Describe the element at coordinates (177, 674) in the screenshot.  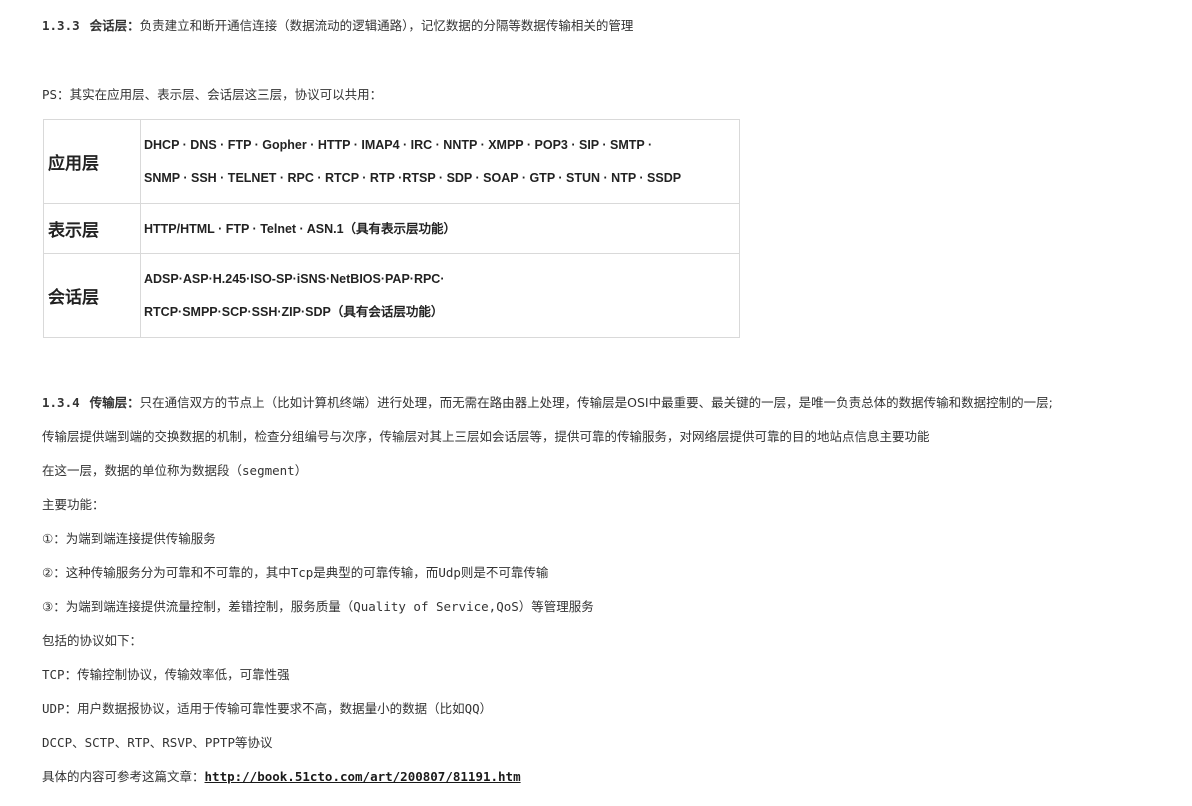
I see `tcp-description: ：传输控制协议，传输效率低，可靠性强` at that location.